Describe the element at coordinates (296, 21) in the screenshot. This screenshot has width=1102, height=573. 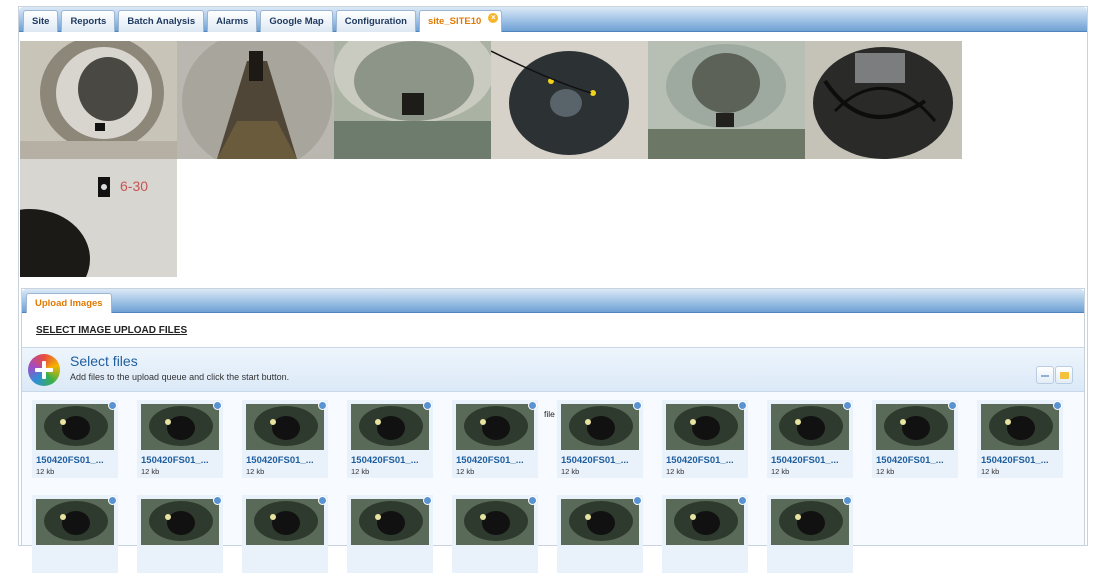
I see `tab-google-map: Google Map` at that location.